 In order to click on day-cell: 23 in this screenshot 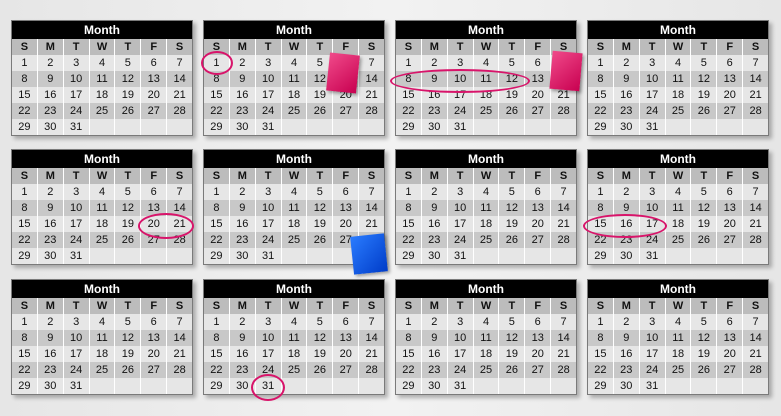, I will do `click(627, 111)`.